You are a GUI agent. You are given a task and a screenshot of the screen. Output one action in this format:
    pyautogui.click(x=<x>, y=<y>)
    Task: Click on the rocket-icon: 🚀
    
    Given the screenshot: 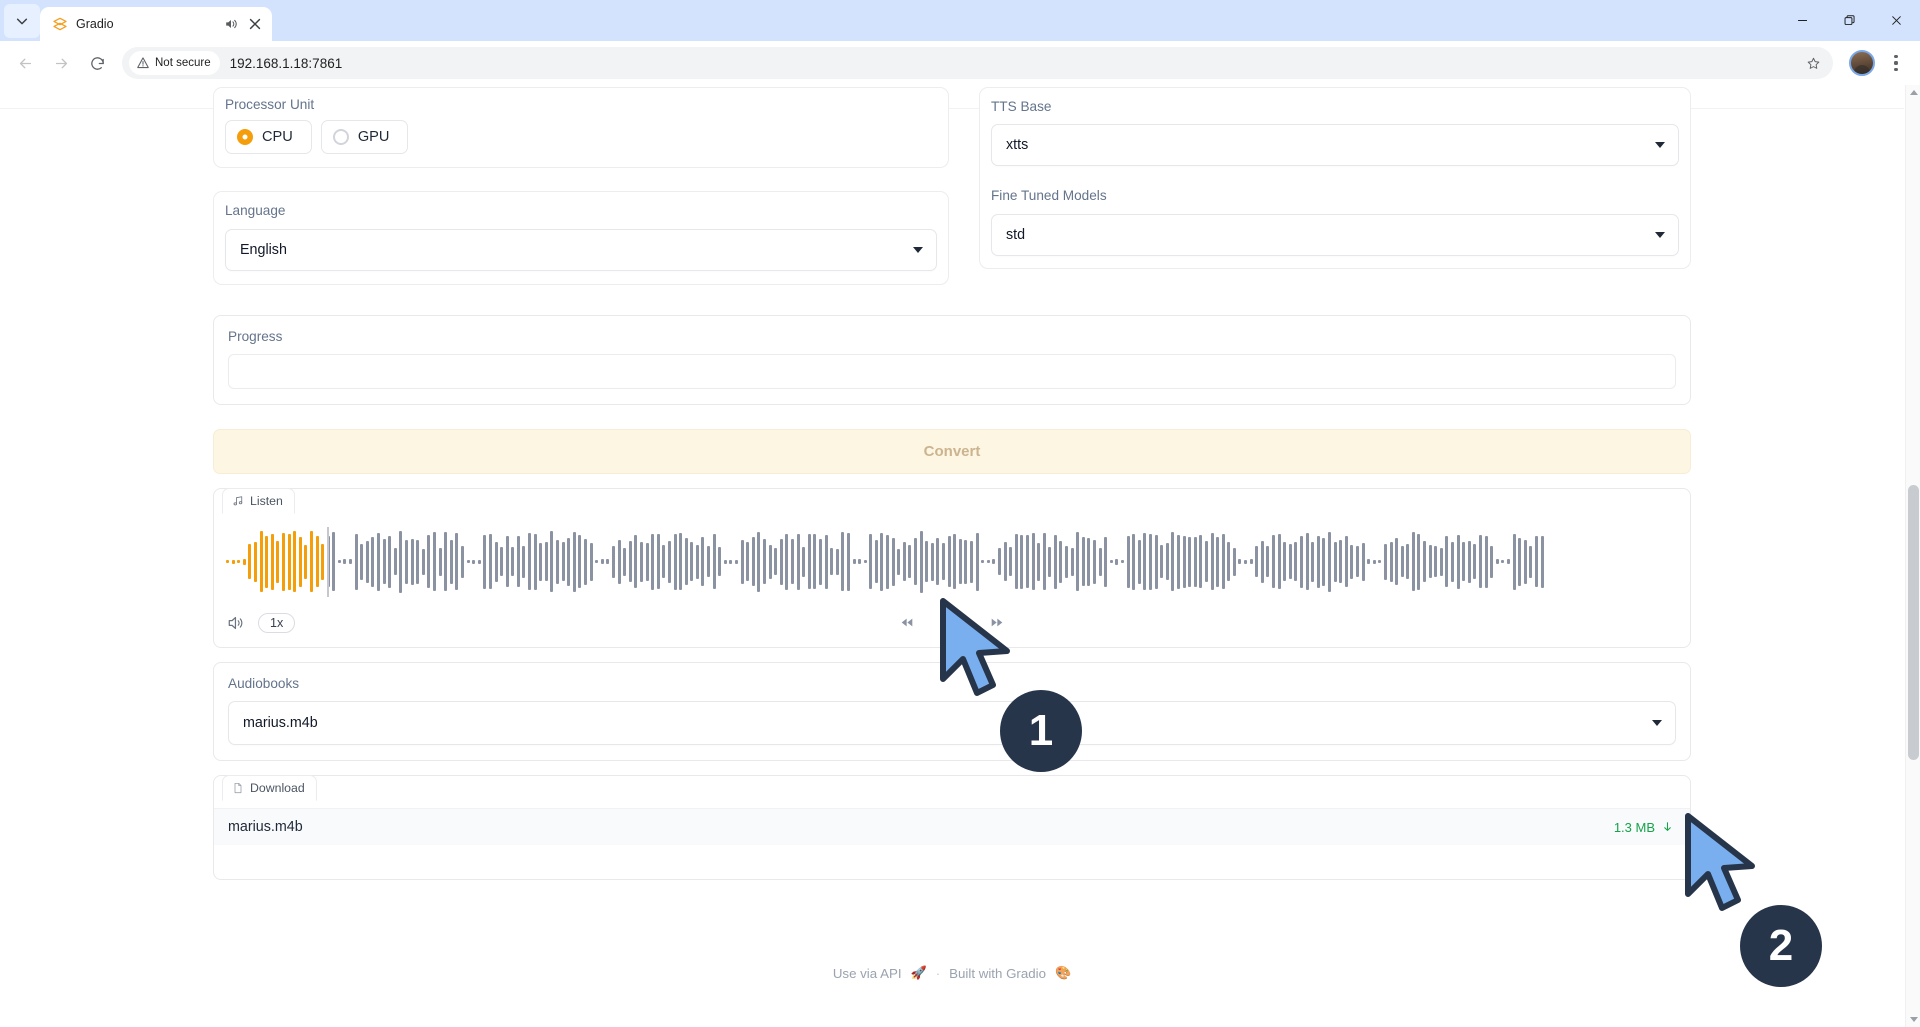 What is the action you would take?
    pyautogui.click(x=918, y=972)
    